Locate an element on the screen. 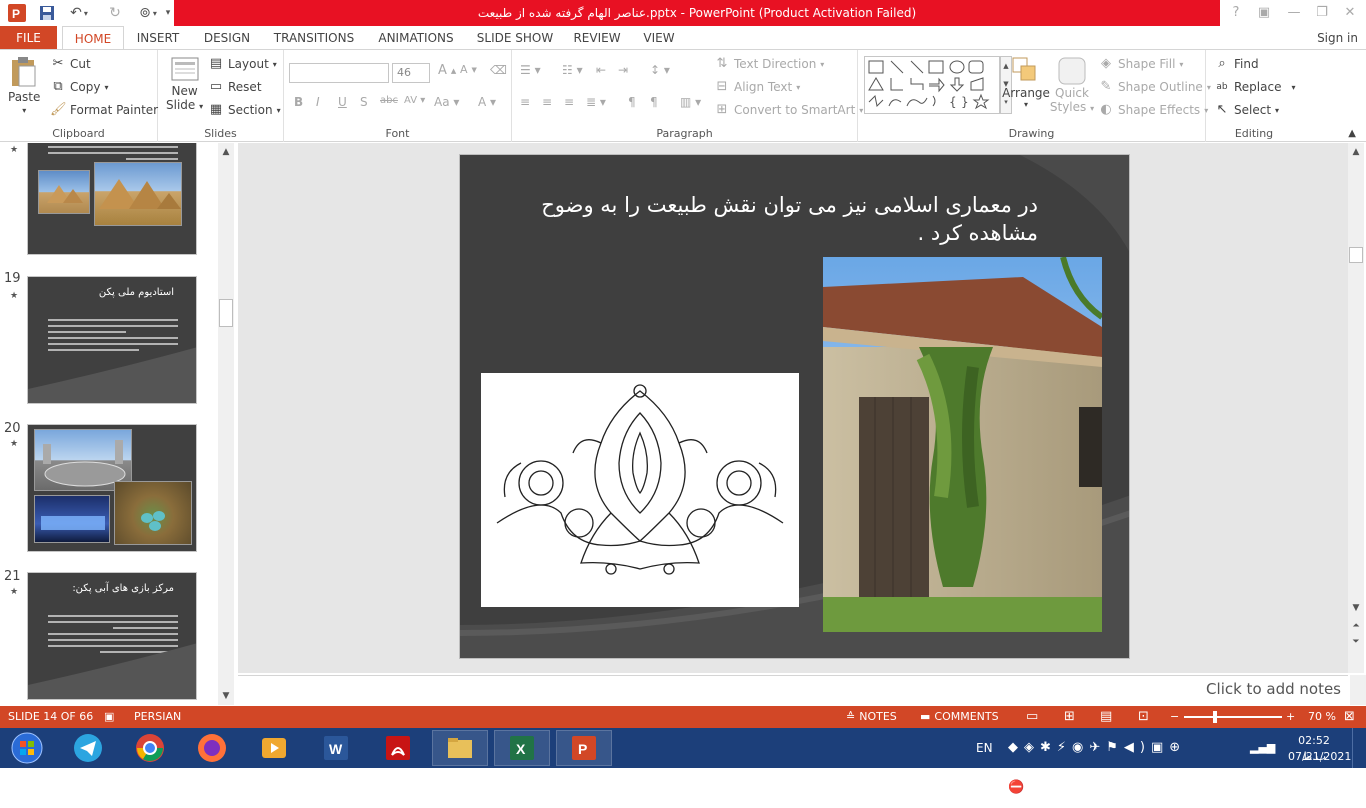  excel-app: X is located at coordinates (522, 748).